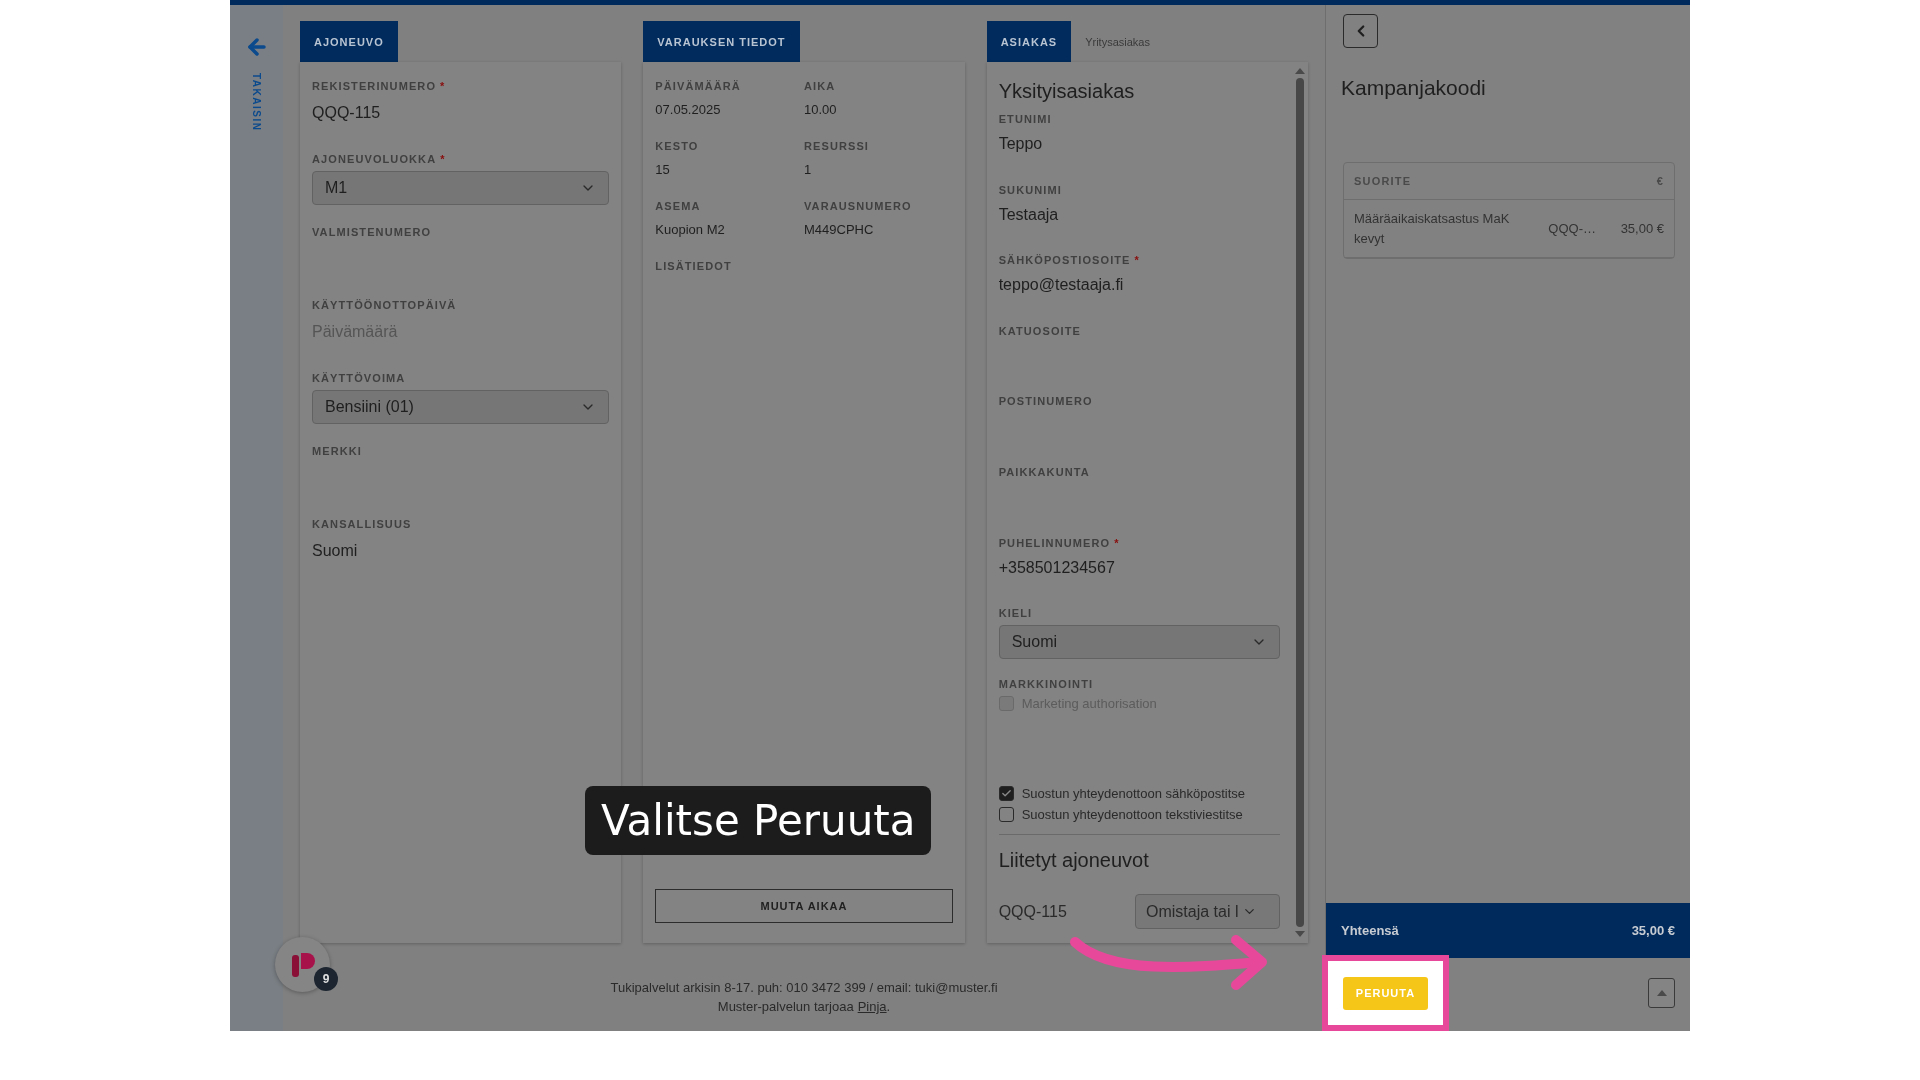 The image size is (1920, 1080). What do you see at coordinates (804, 906) in the screenshot?
I see `change-time-button: MUUTA AIKAA` at bounding box center [804, 906].